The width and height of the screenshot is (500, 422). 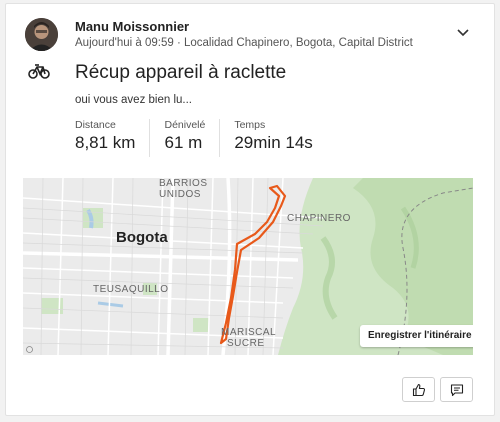 I want to click on kudos-button, so click(x=418, y=389).